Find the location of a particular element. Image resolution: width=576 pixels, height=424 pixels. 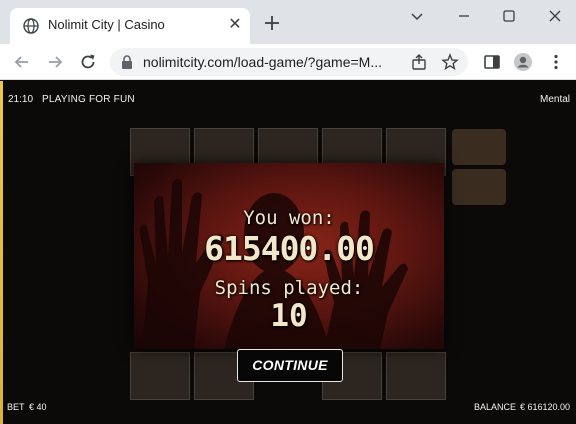

balance-label: BALANCE is located at coordinates (495, 407).